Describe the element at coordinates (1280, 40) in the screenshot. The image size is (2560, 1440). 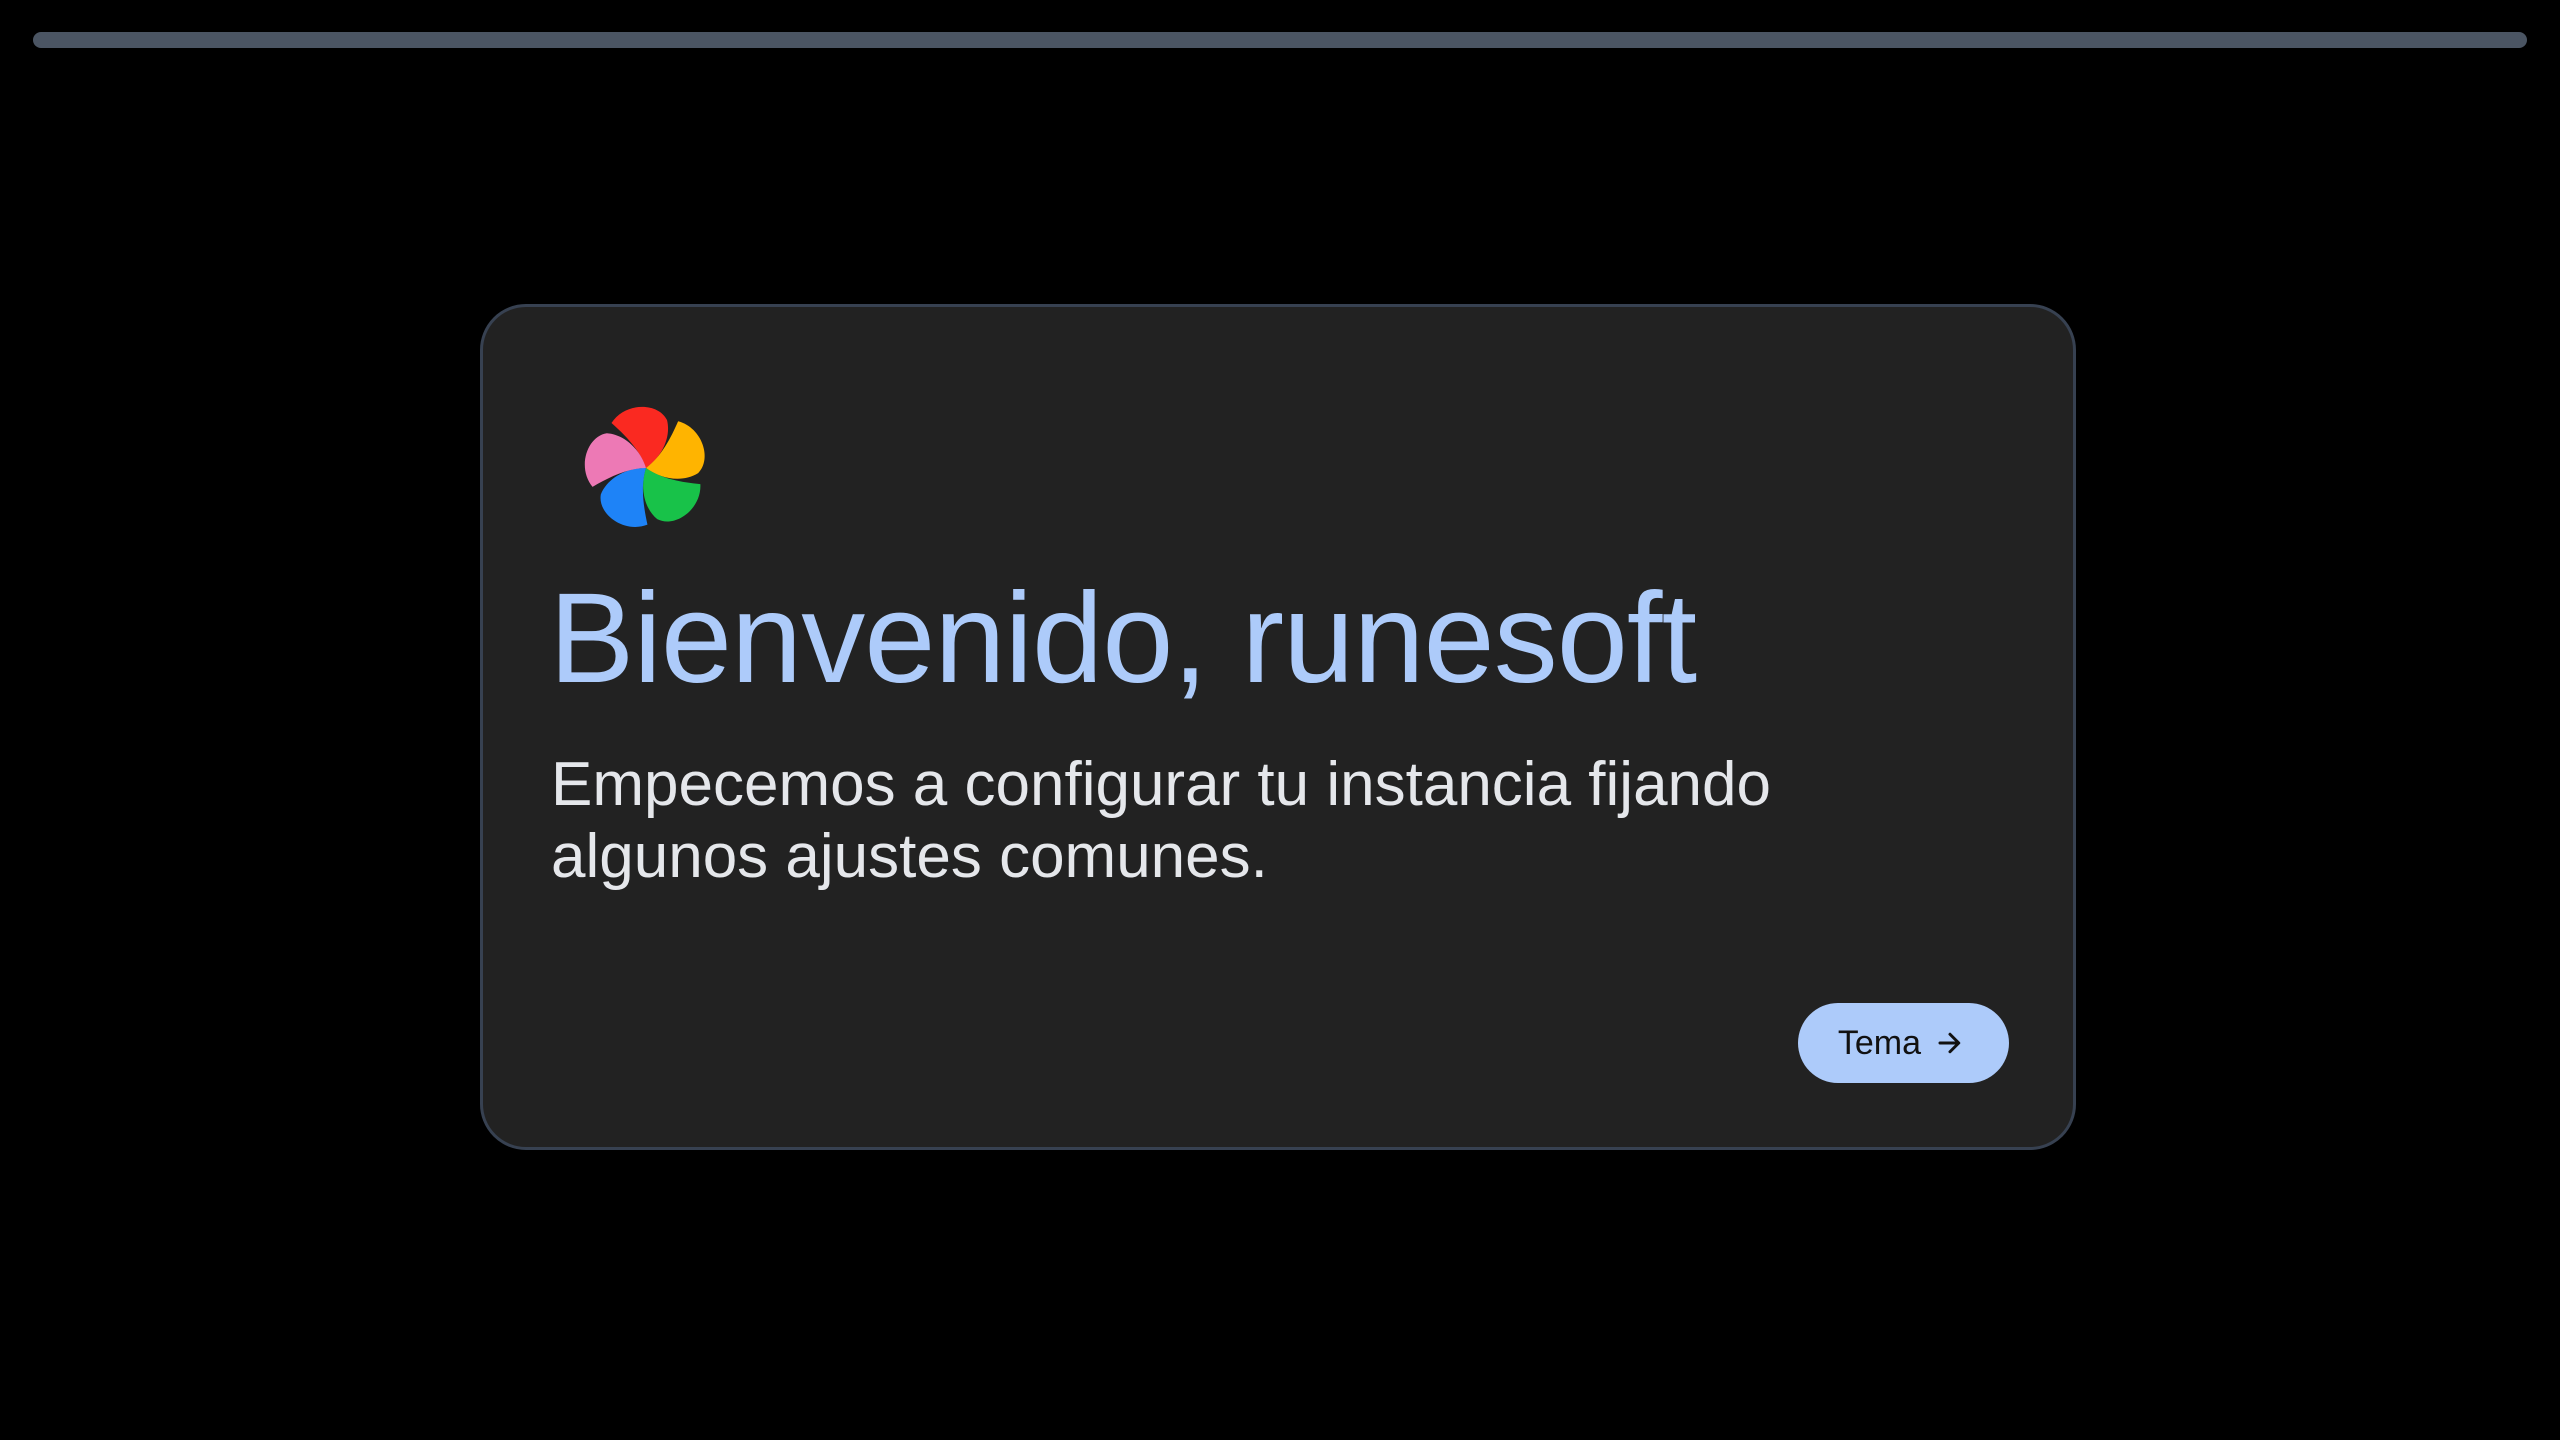
I see `progress-bar` at that location.